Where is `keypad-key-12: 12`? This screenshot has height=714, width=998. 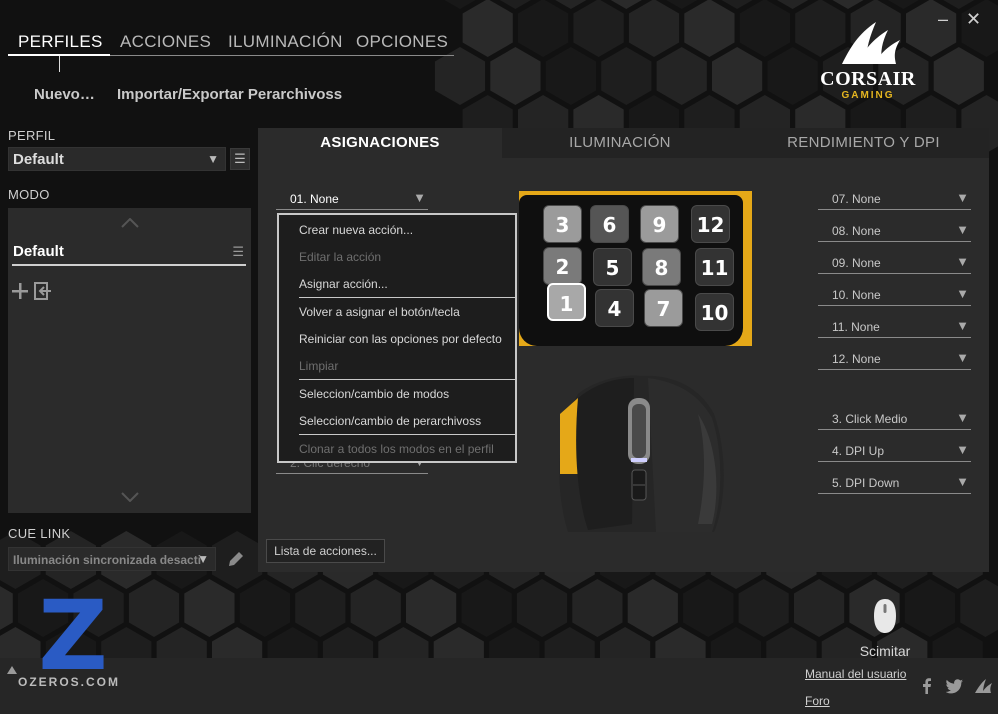 keypad-key-12: 12 is located at coordinates (710, 224).